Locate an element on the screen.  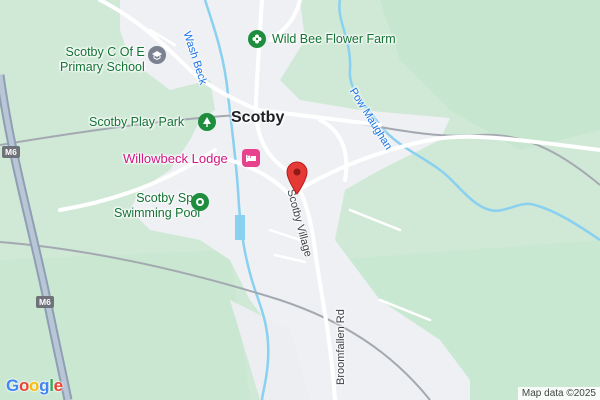
bed-icon is located at coordinates (251, 158).